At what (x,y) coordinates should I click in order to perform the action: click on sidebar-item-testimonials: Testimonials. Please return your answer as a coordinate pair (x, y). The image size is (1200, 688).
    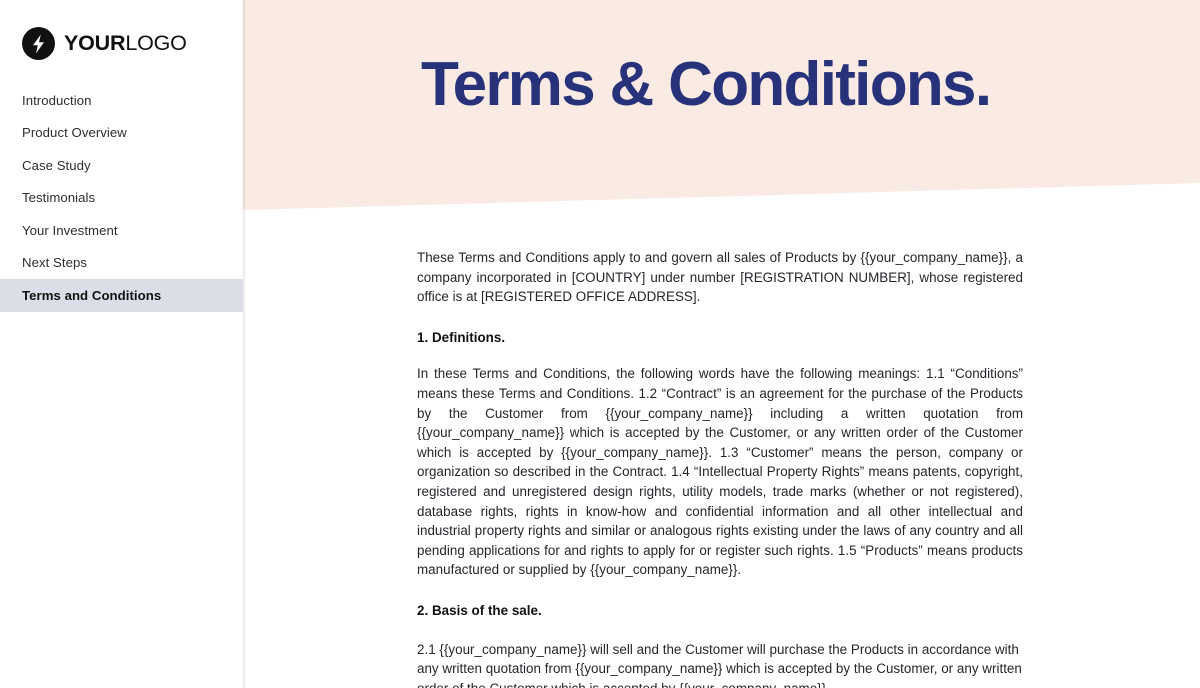
    Looking at the image, I should click on (121, 198).